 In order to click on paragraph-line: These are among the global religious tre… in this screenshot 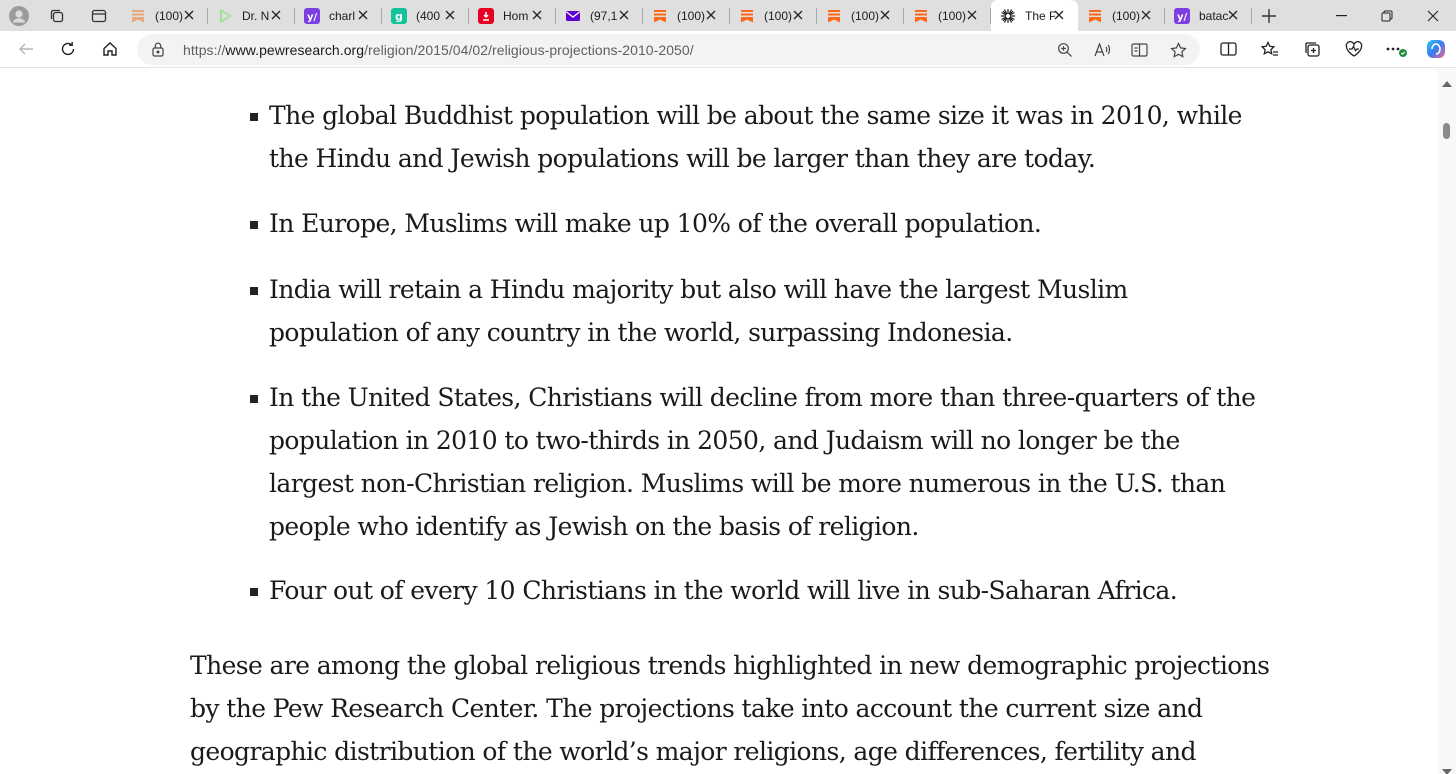, I will do `click(730, 665)`.